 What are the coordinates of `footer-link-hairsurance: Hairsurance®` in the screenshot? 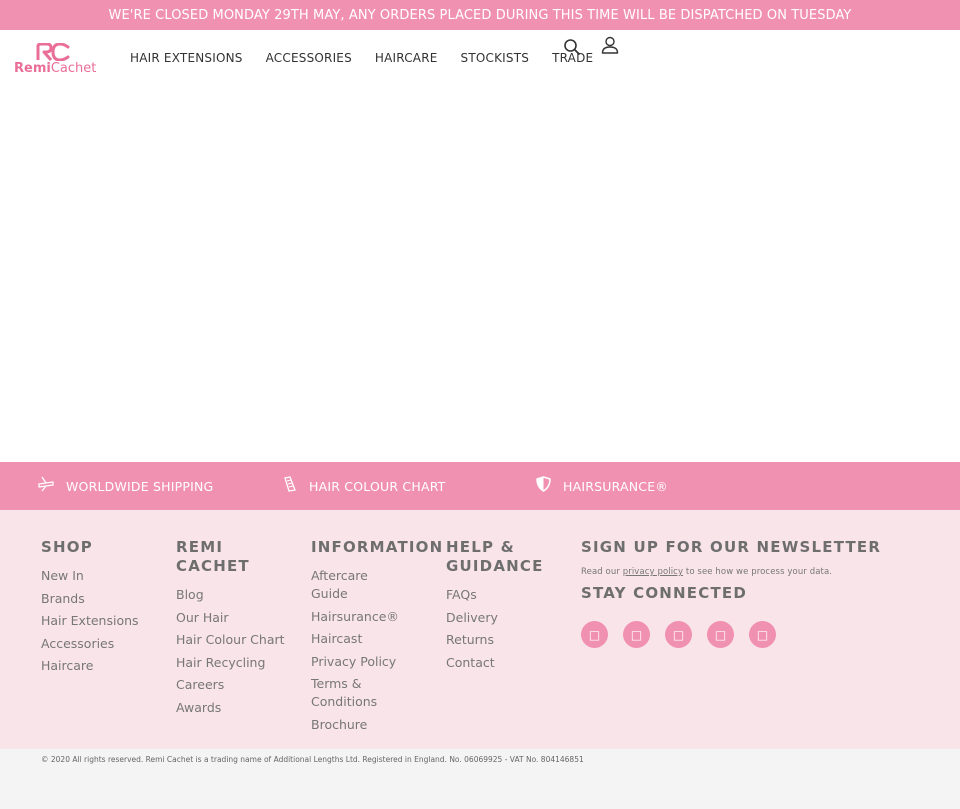 It's located at (356, 617).